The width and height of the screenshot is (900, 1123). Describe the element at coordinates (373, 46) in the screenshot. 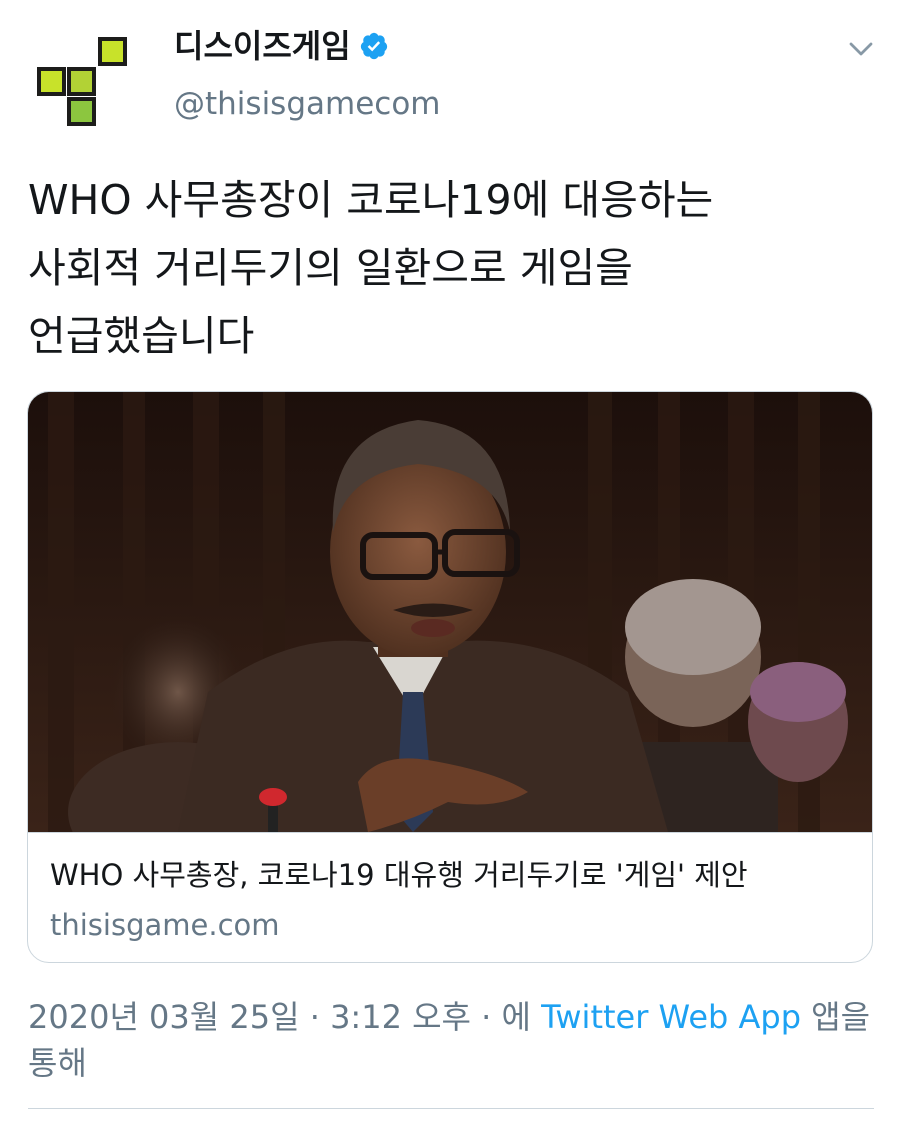

I see `verified-badge-icon` at that location.